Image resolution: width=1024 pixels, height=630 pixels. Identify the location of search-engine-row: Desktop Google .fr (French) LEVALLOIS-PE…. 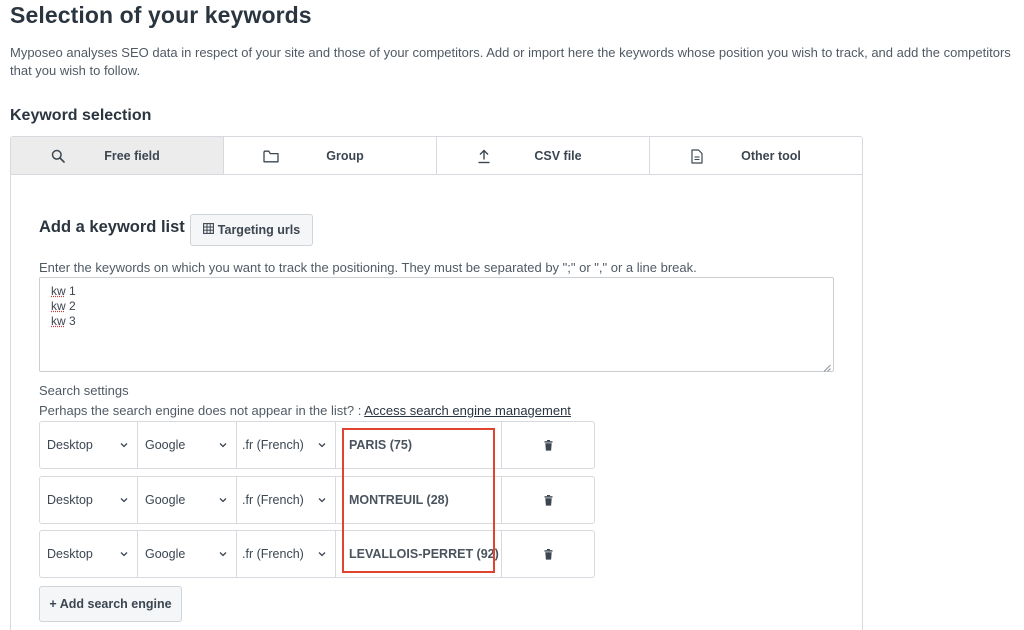
(317, 554).